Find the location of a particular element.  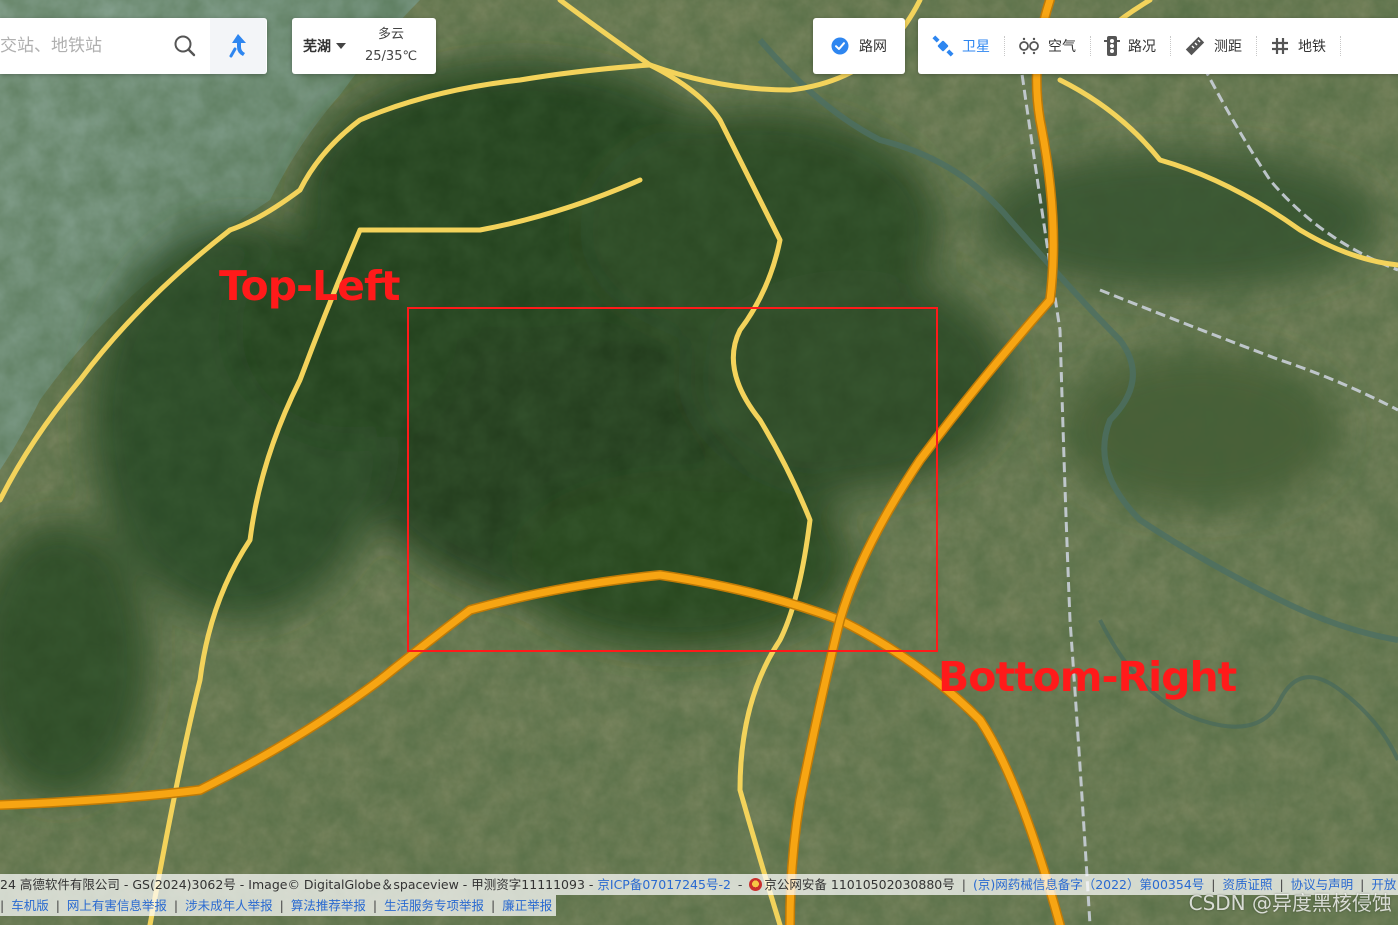

medical-link: (京)网药械信息备字（2022）第00354号 is located at coordinates (1088, 884).